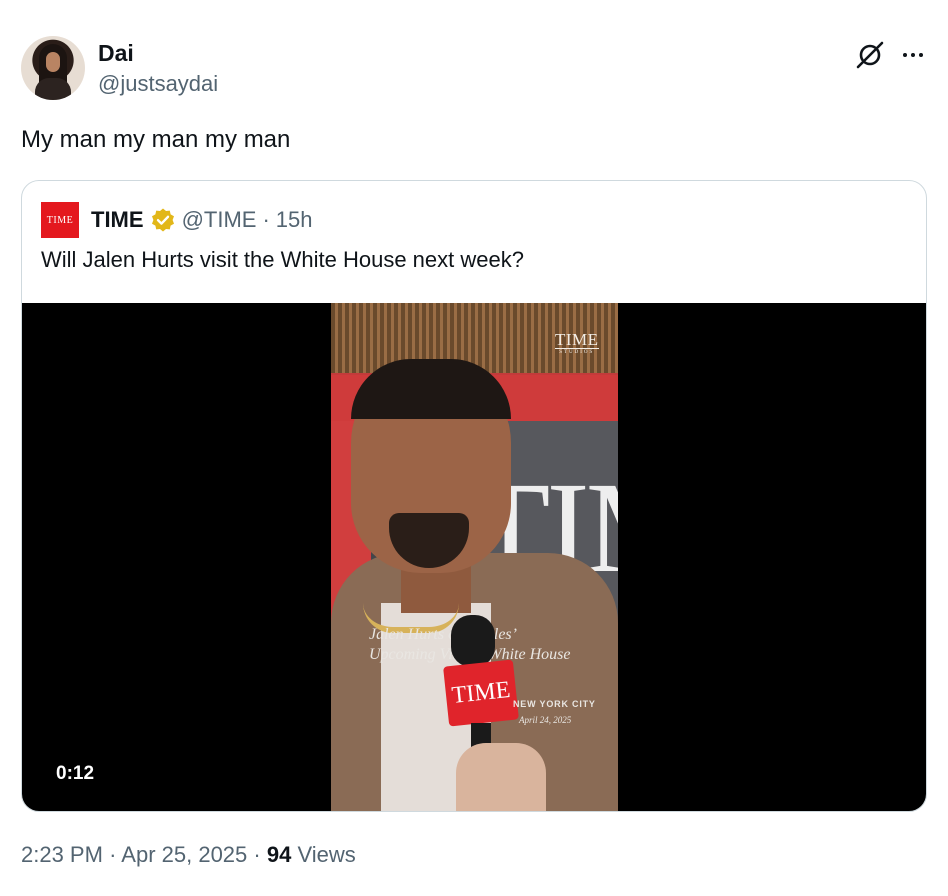  I want to click on tweet-footer: 2:23 PM · Apr 25, 2025 · 94 Views, so click(188, 855).